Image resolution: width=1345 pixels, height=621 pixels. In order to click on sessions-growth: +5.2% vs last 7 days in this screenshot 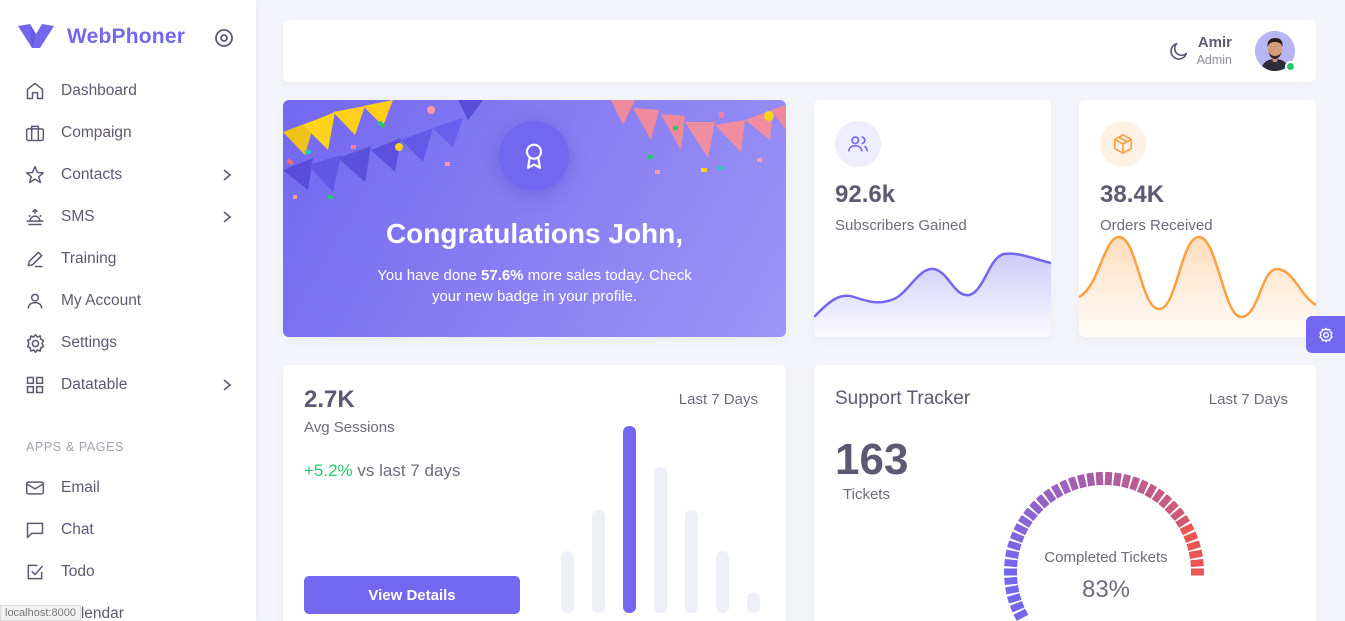, I will do `click(382, 471)`.